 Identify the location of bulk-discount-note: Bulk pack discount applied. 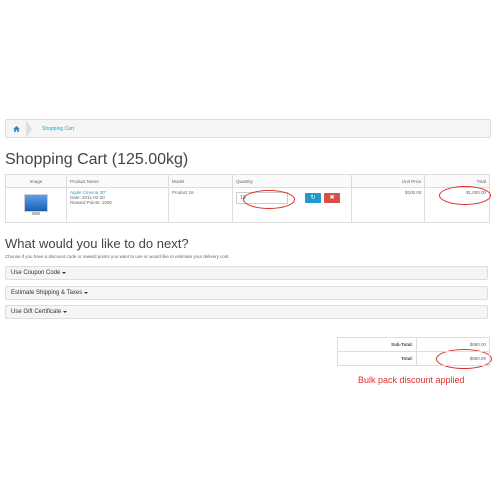
(411, 380).